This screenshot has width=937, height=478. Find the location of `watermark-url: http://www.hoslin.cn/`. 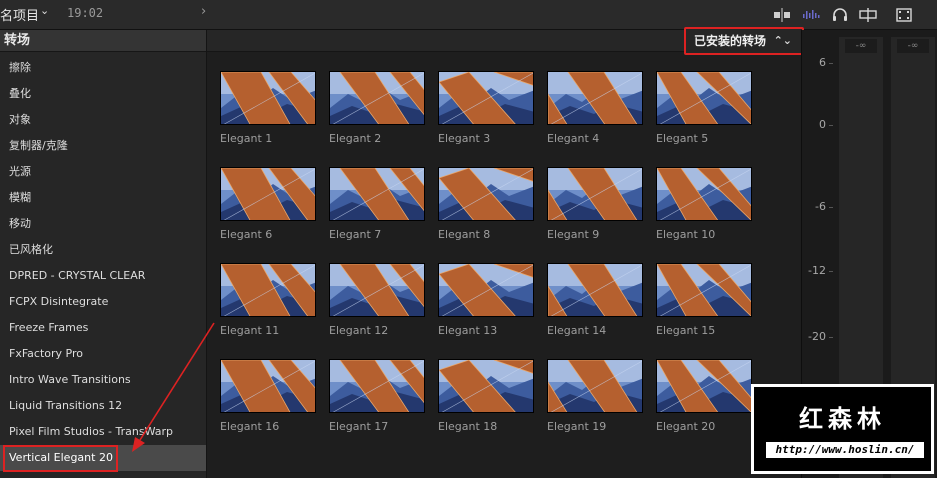

watermark-url: http://www.hoslin.cn/ is located at coordinates (845, 450).